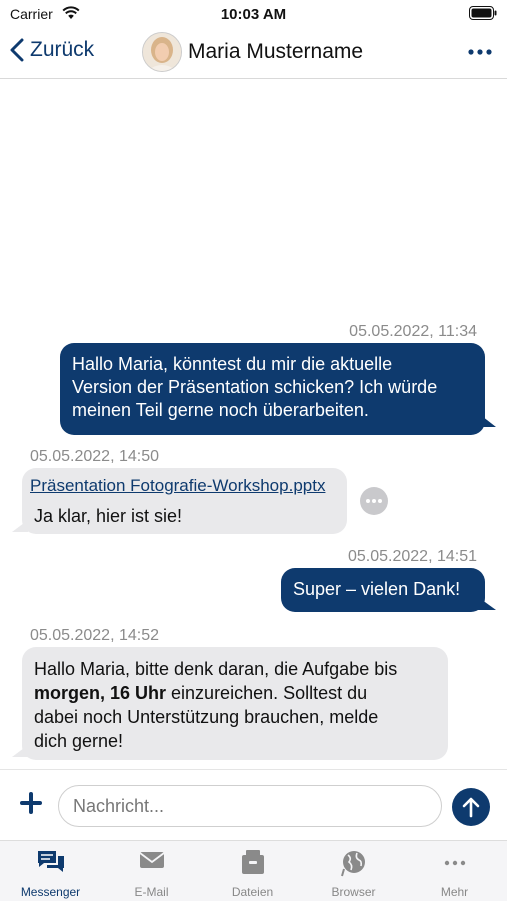 The image size is (507, 901). I want to click on nav-bar: Zurück Maria Mustername, so click(253, 53).